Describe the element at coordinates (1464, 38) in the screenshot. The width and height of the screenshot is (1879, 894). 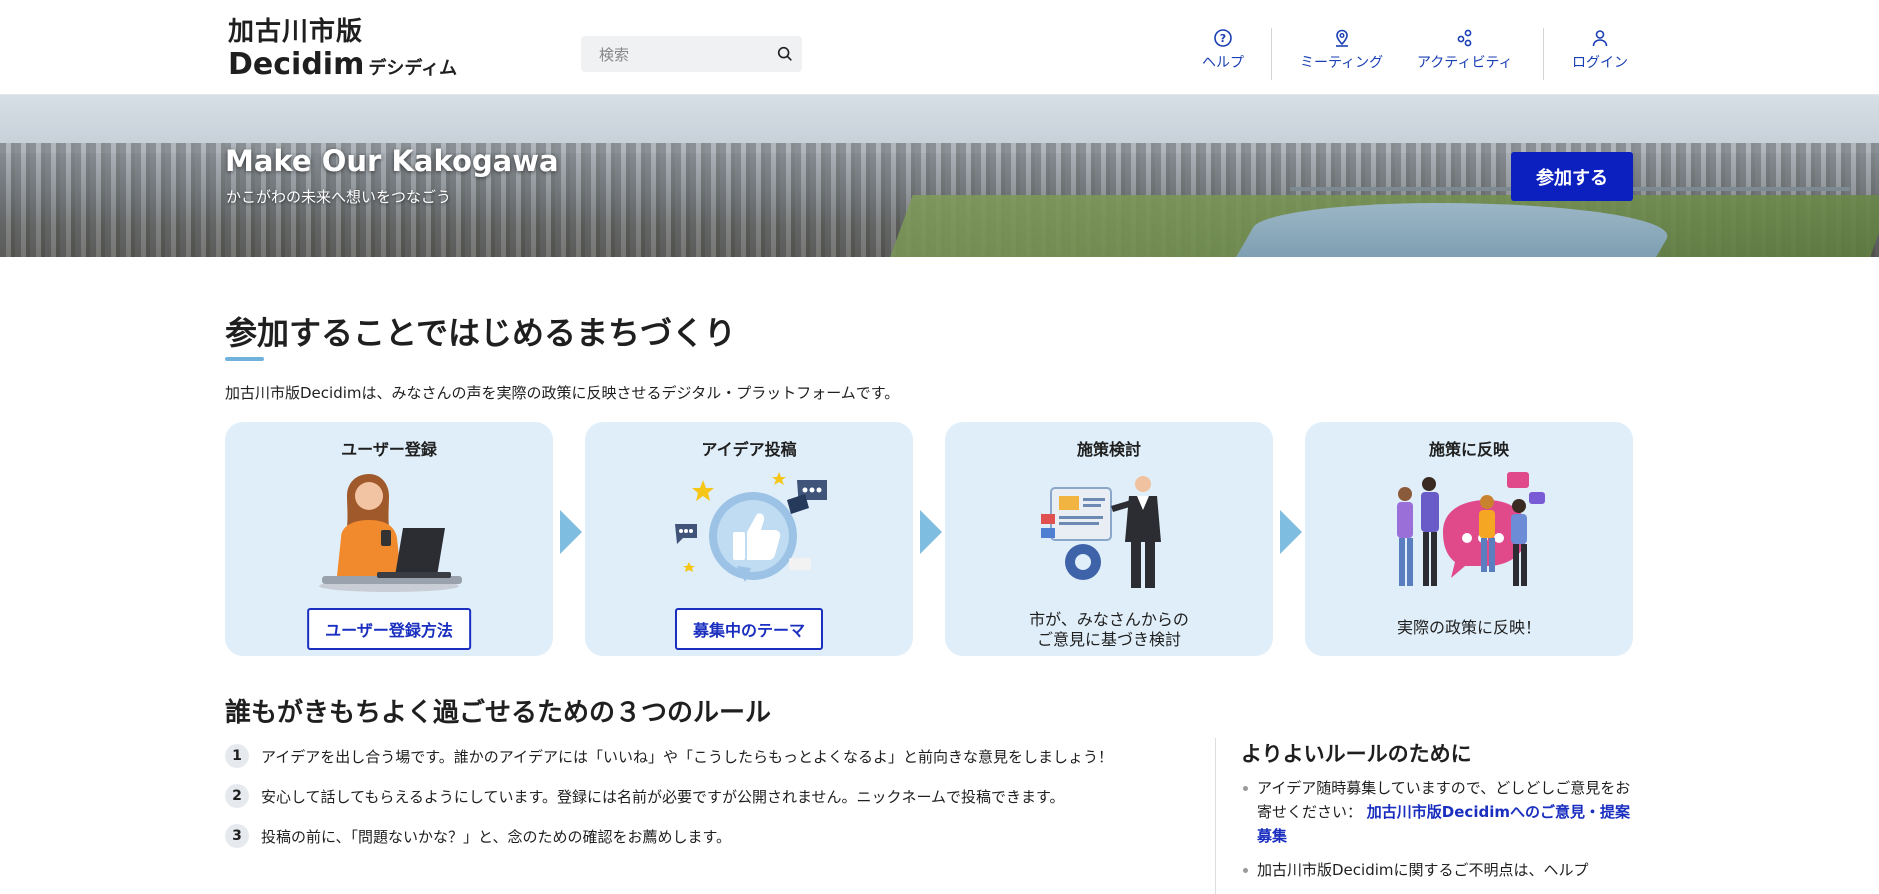
I see `activity-icon` at that location.